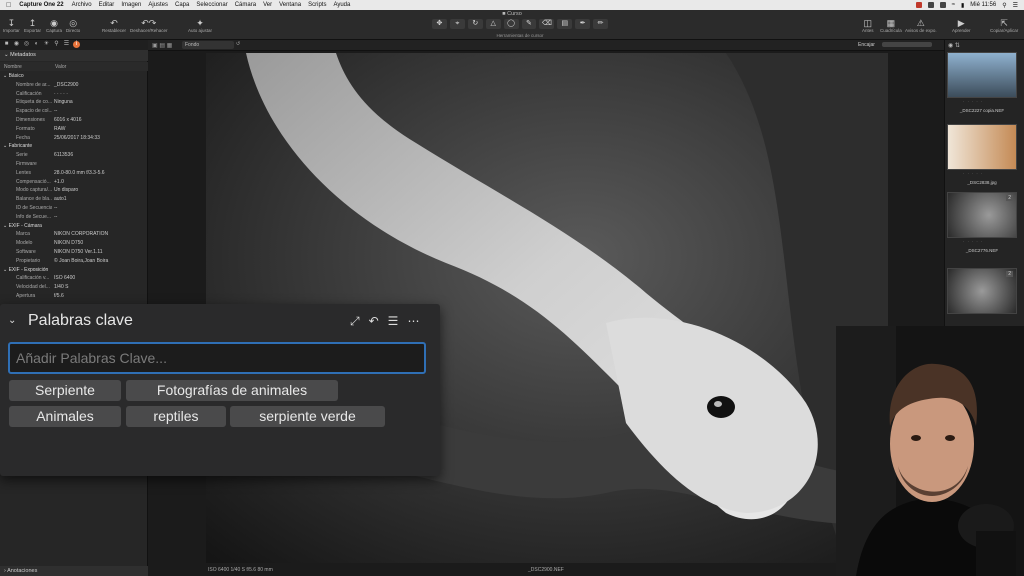 This screenshot has width=1024, height=576. I want to click on menu-scripts: Scripts, so click(317, 5).